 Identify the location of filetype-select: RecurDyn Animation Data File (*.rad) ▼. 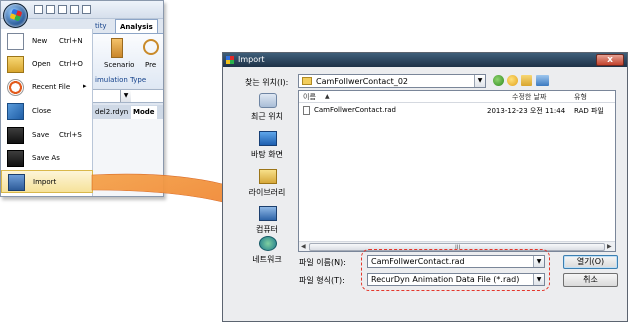
(456, 279).